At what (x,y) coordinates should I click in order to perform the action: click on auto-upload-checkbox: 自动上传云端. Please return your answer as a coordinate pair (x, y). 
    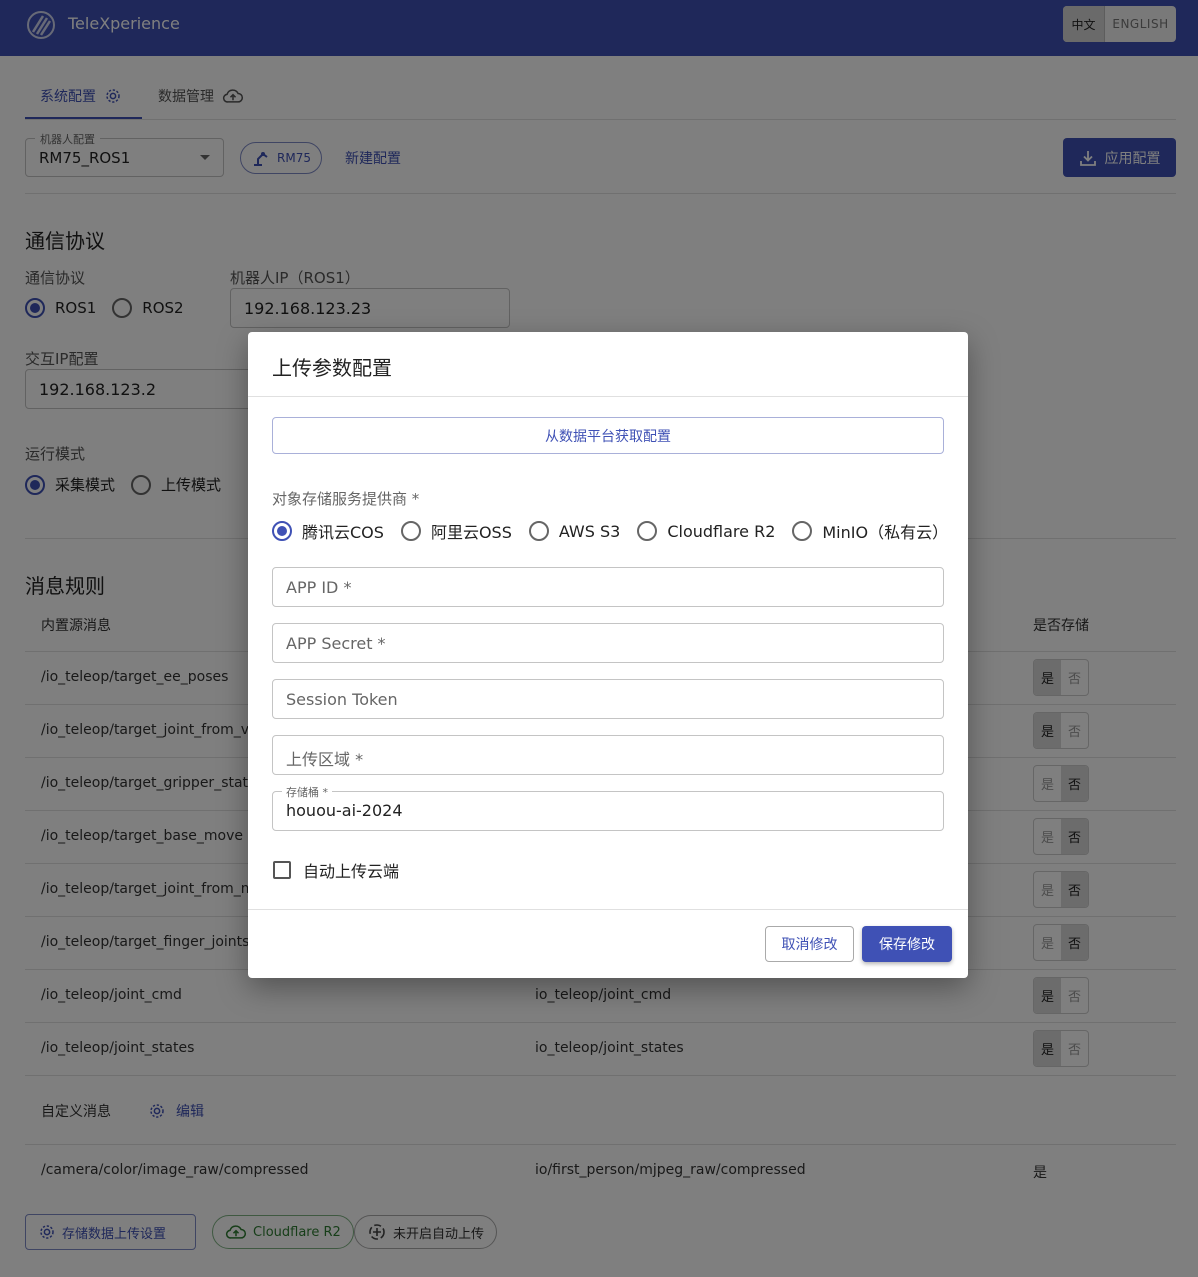
    Looking at the image, I should click on (336, 870).